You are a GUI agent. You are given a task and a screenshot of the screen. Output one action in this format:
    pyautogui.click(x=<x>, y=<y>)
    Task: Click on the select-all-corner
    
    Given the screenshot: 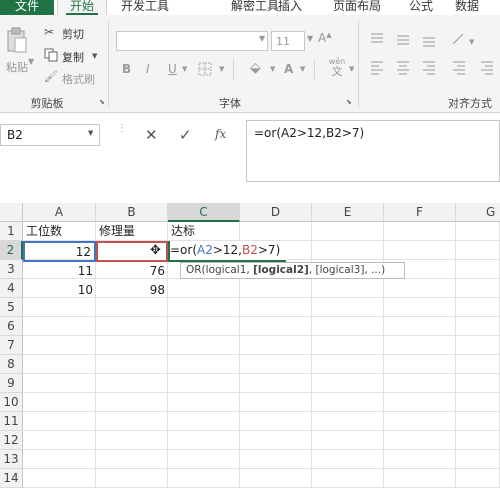 What is the action you would take?
    pyautogui.click(x=11, y=212)
    